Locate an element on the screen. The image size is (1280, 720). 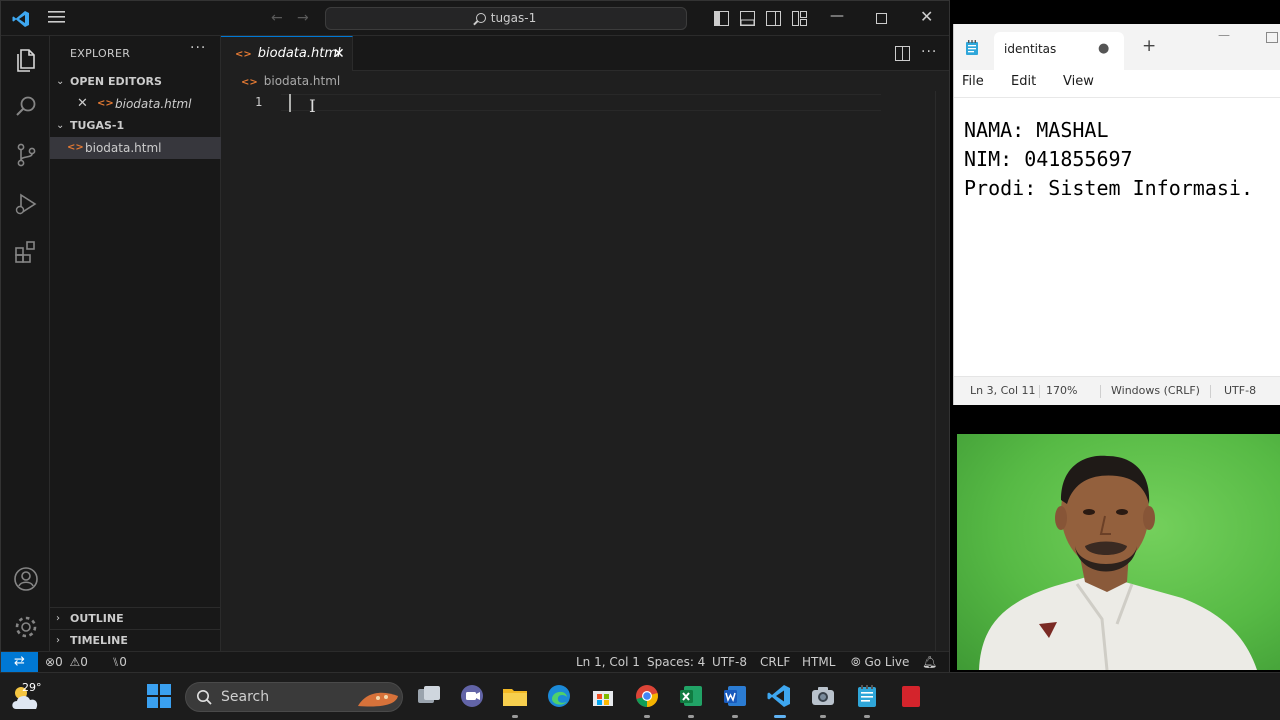
text-line: NAMA: MASHAL is located at coordinates (1036, 130).